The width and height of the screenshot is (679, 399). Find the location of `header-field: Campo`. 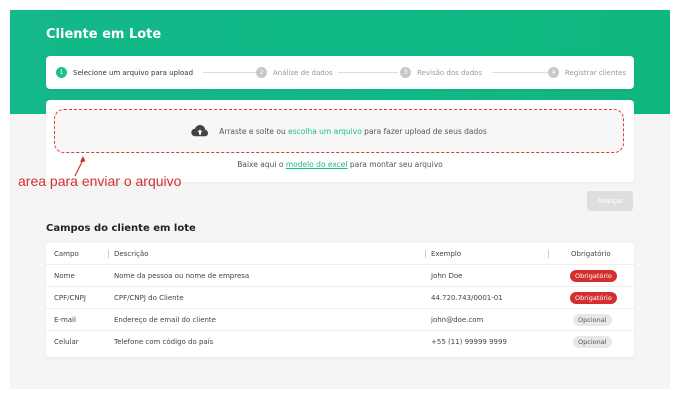

header-field: Campo is located at coordinates (66, 254).